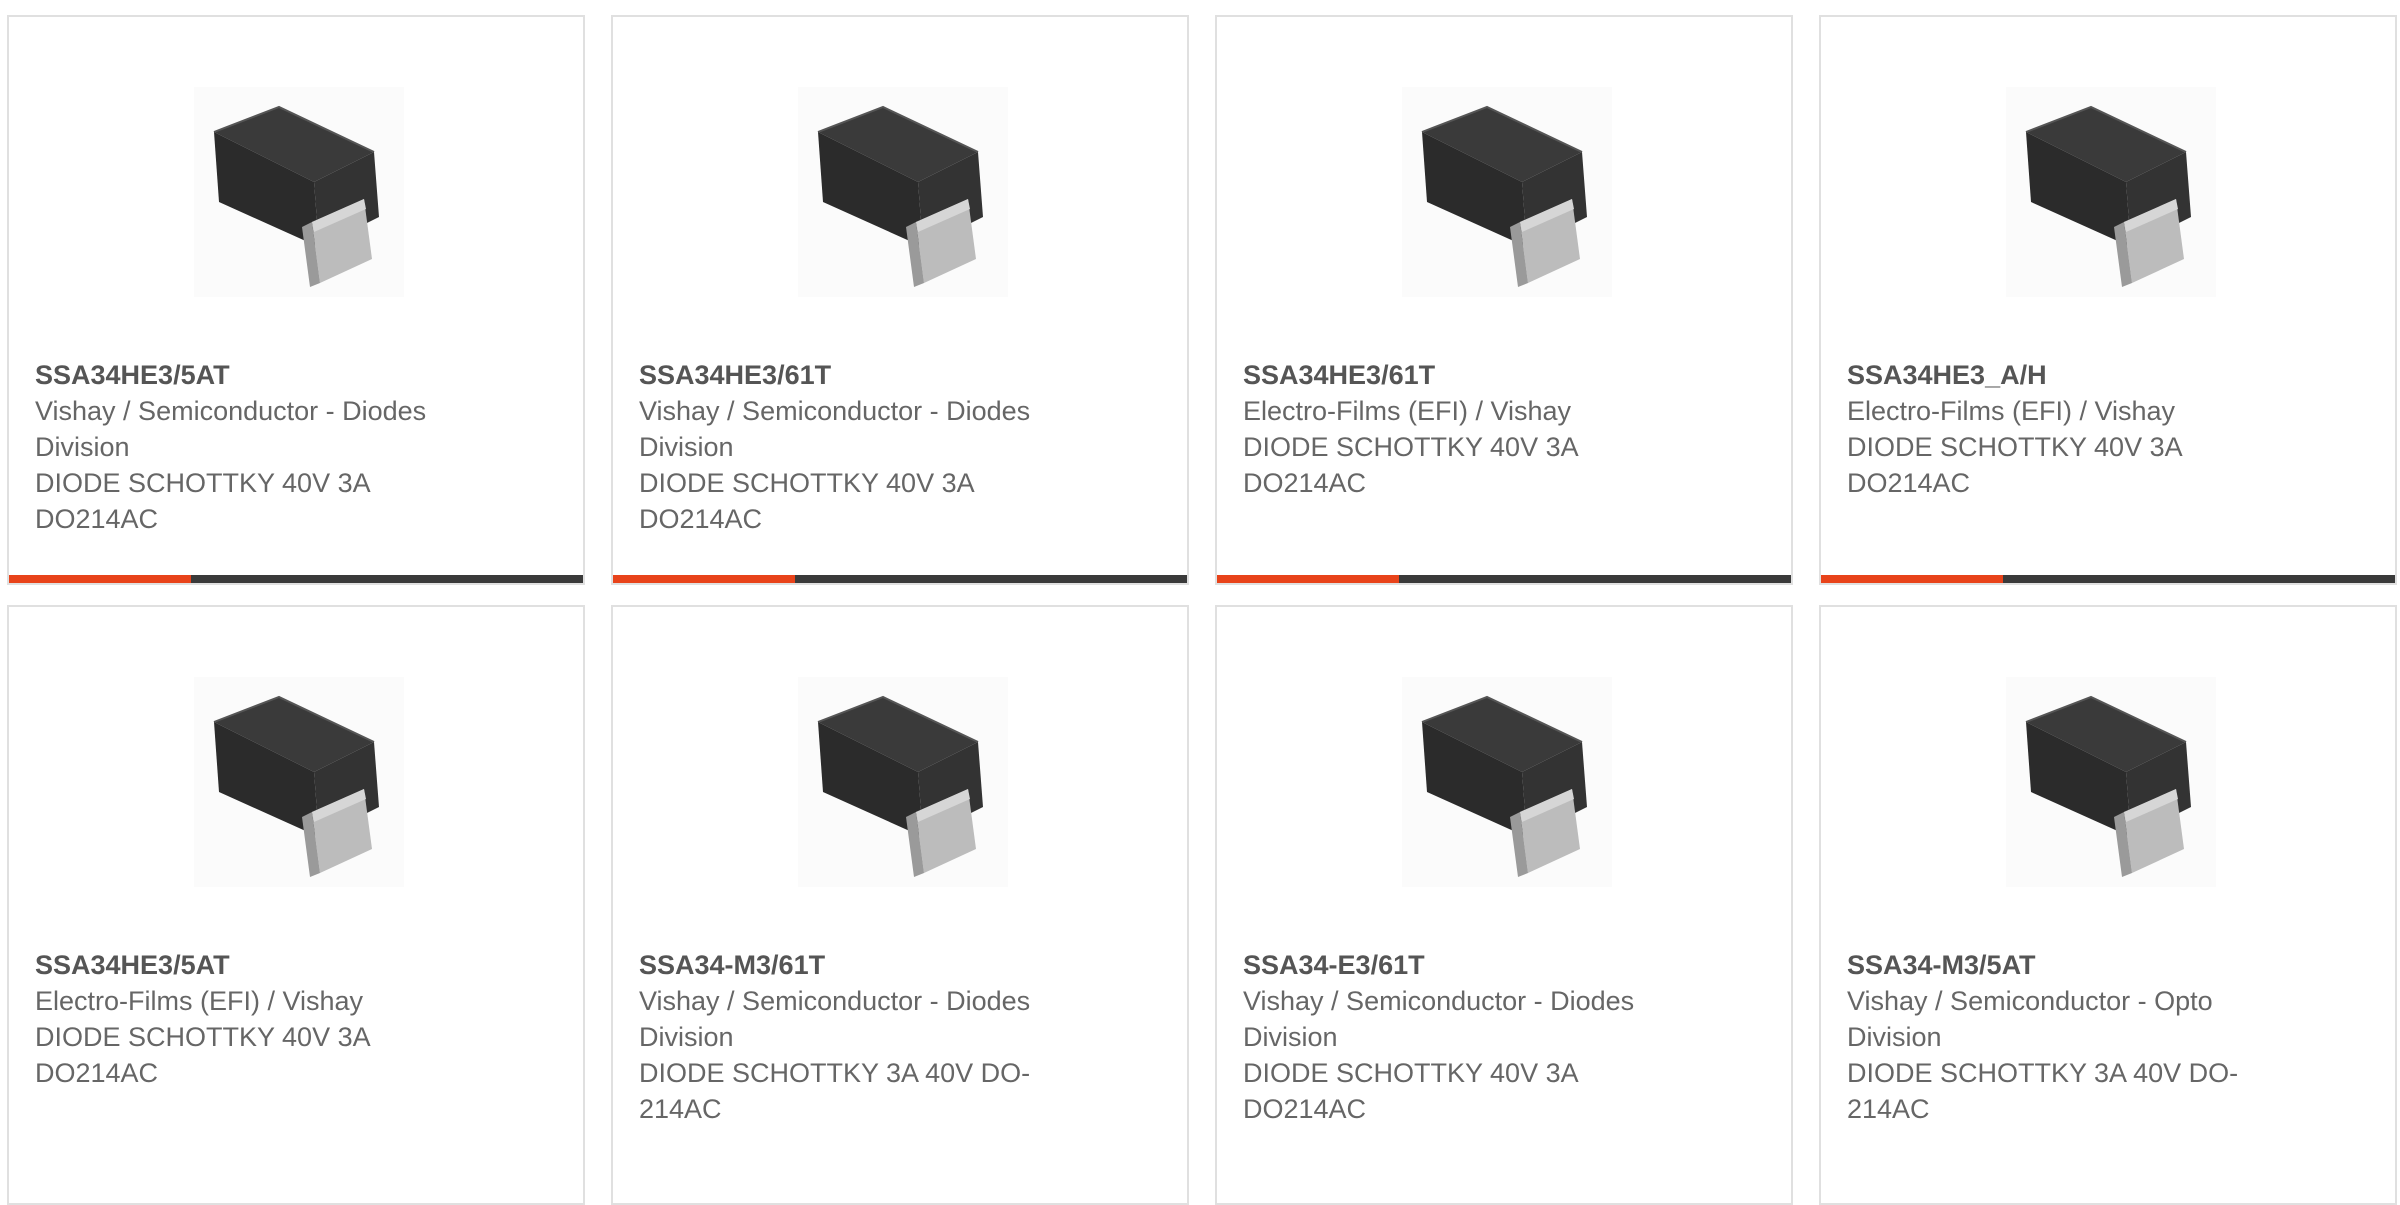 The height and width of the screenshot is (1205, 2400). Describe the element at coordinates (859, 965) in the screenshot. I see `part-number-link: SSA34-M3/61T` at that location.